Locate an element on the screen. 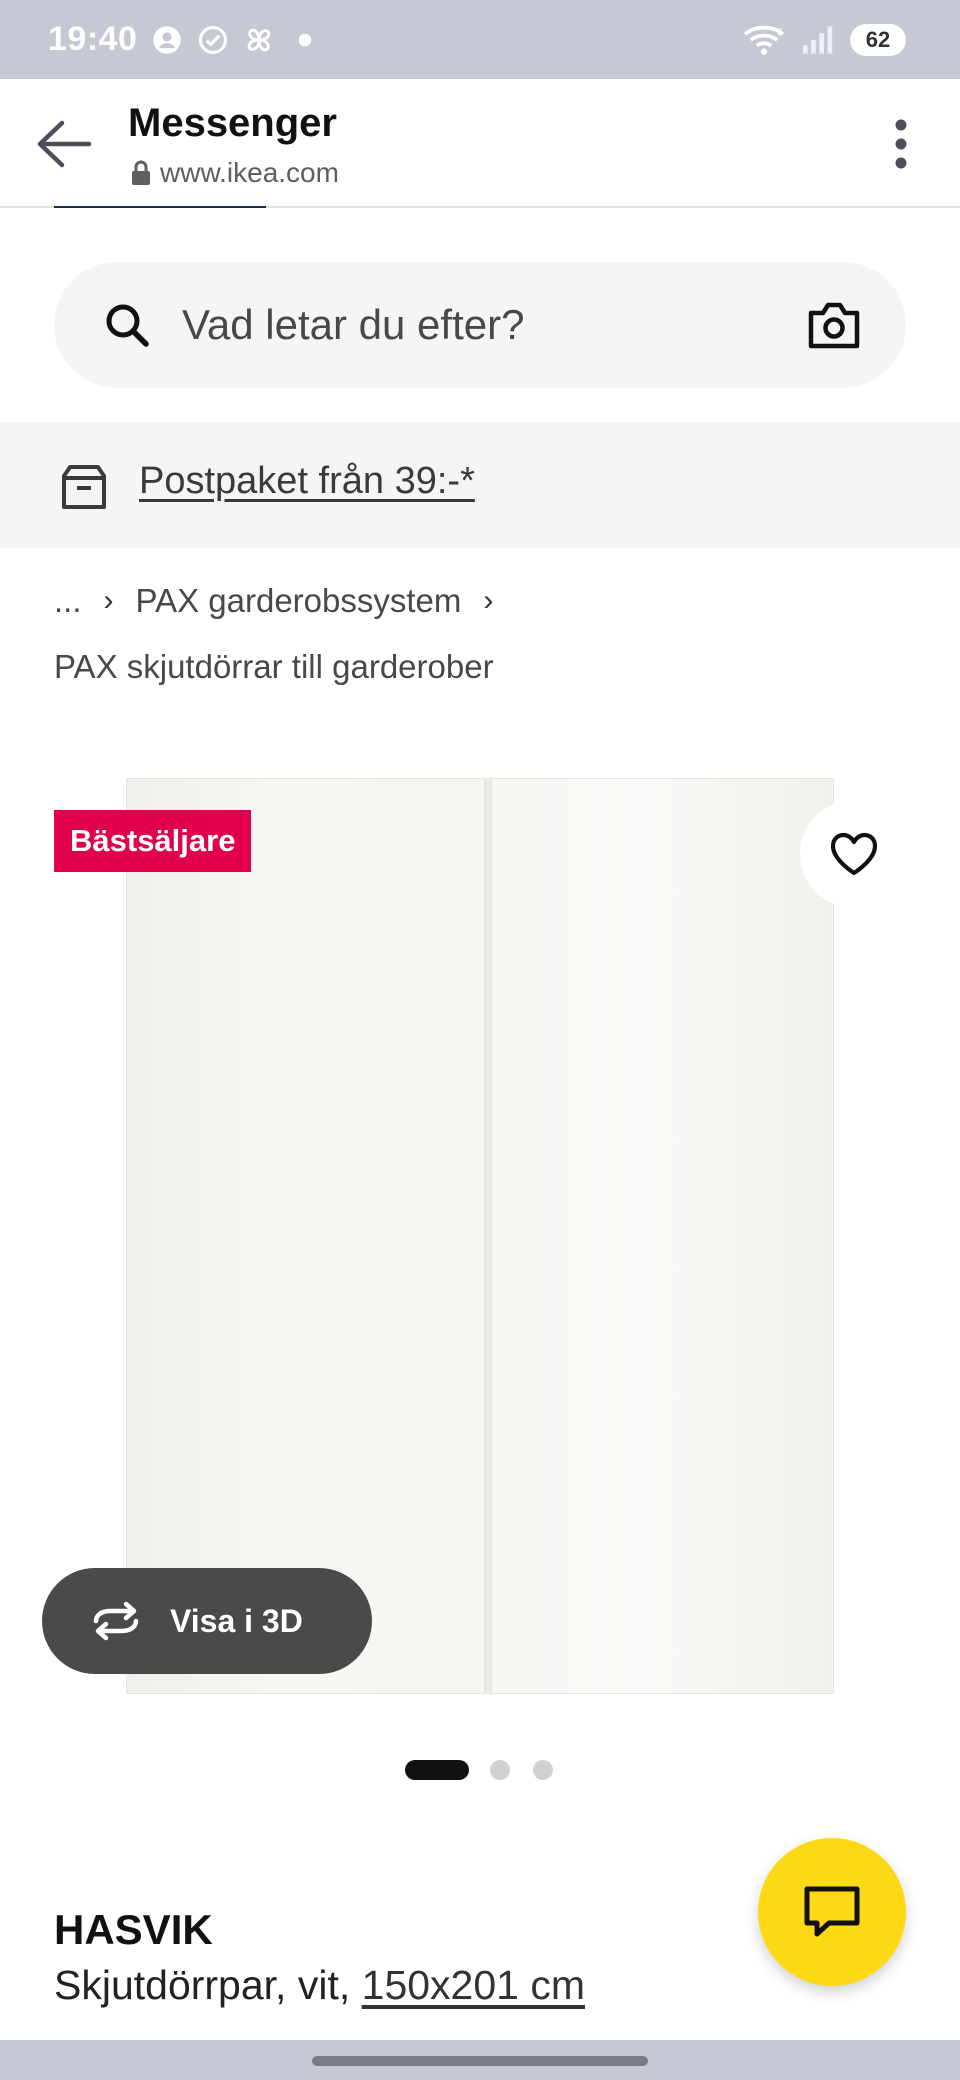 The height and width of the screenshot is (2080, 960). overflow-menu-button is located at coordinates (901, 144).